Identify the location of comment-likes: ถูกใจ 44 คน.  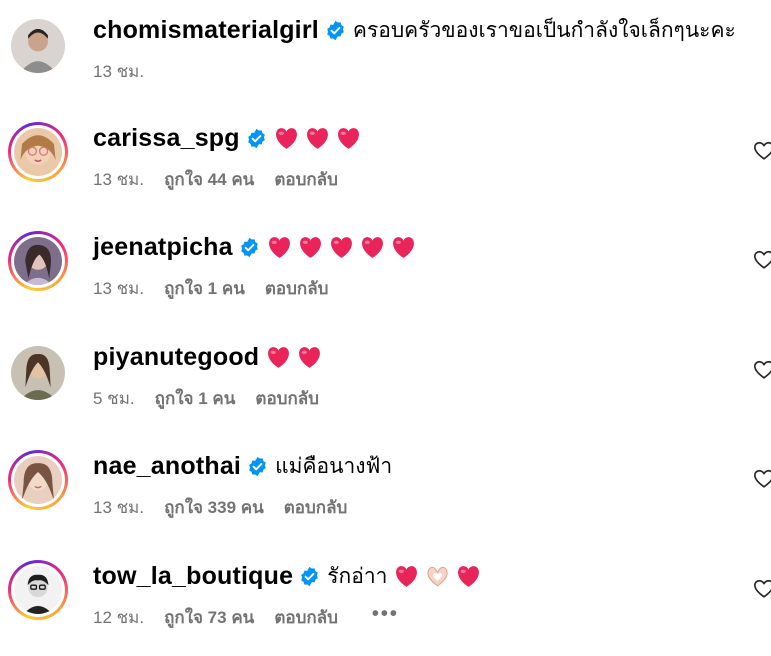
(209, 179).